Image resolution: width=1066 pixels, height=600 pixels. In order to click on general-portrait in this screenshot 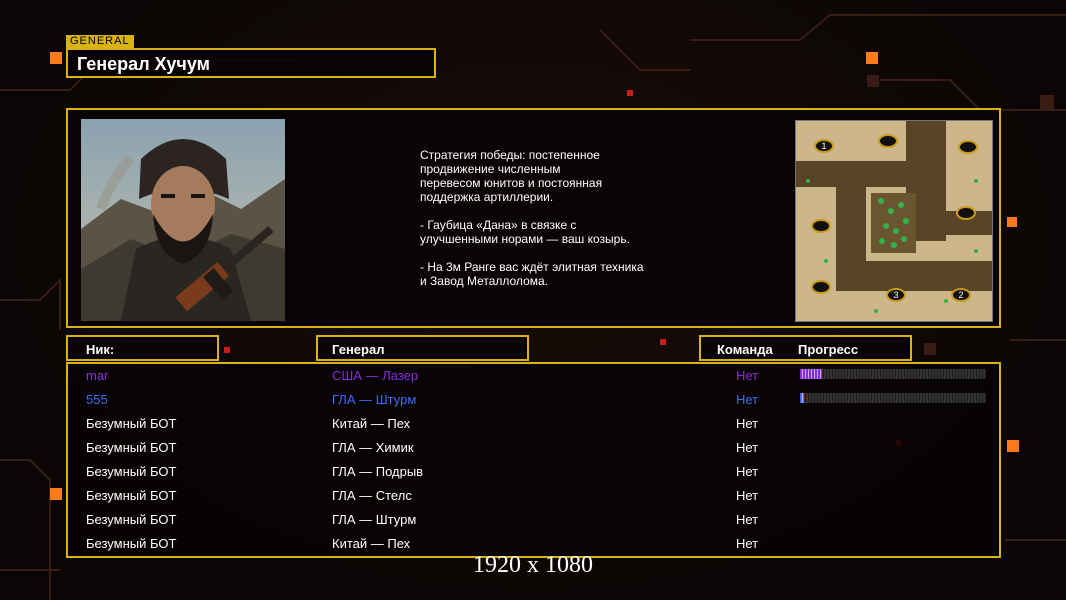, I will do `click(183, 220)`.